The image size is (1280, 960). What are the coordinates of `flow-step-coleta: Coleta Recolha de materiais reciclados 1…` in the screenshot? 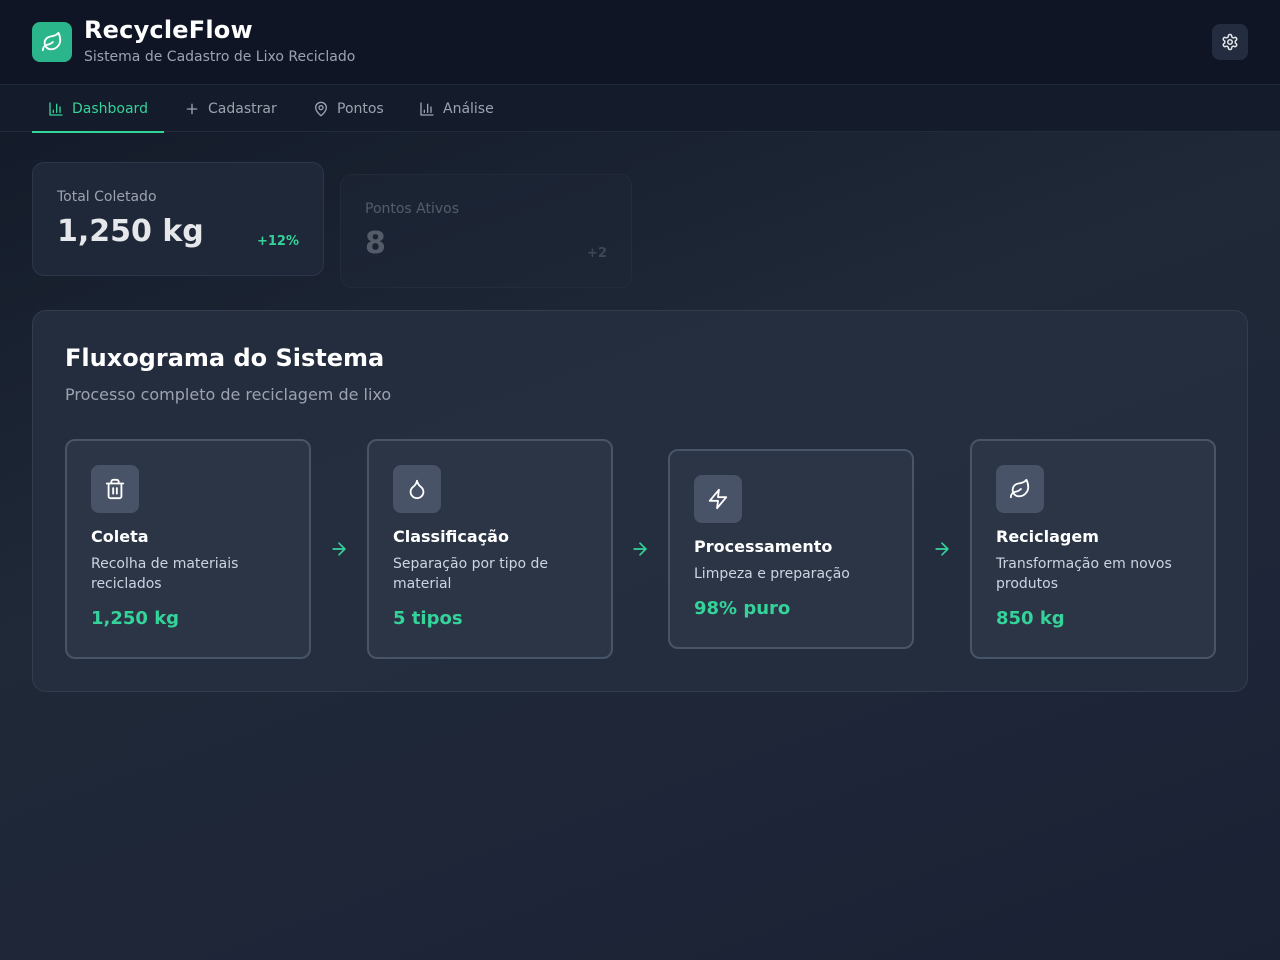 It's located at (188, 549).